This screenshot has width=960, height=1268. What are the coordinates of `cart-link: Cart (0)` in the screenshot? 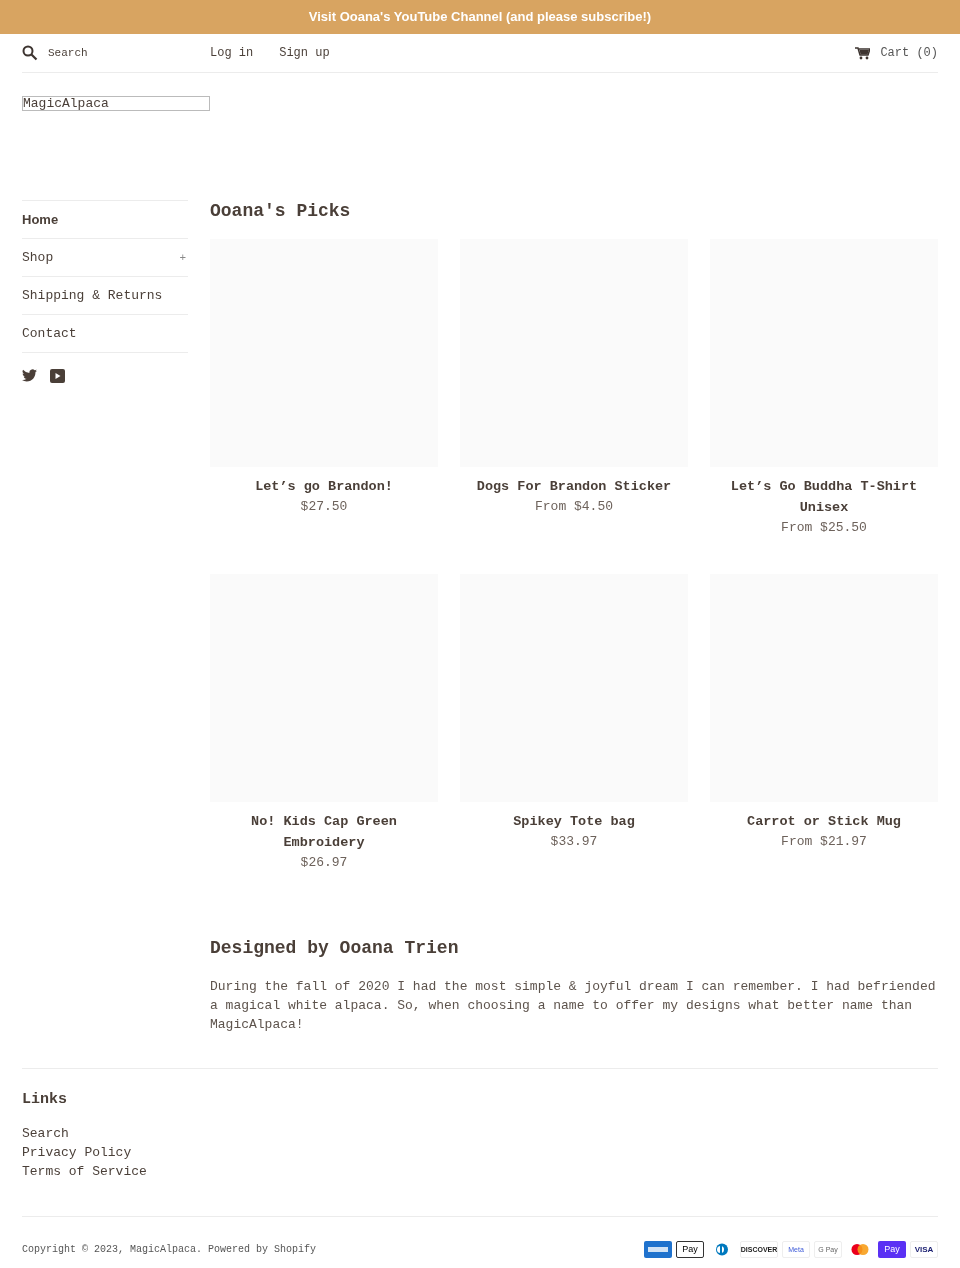 It's located at (909, 53).